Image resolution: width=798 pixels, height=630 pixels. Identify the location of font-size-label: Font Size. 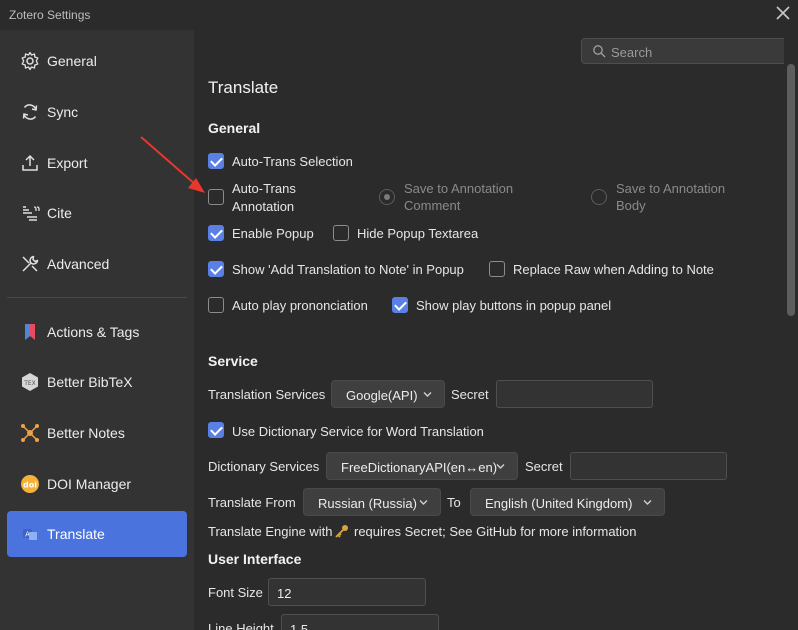
(235, 592).